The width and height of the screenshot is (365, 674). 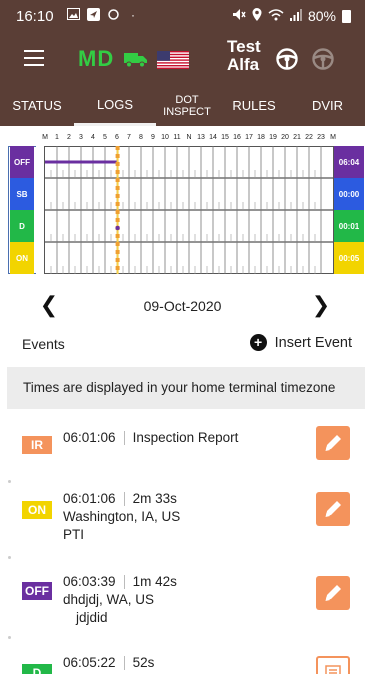 What do you see at coordinates (349, 258) in the screenshot?
I see `status-total-on: 00:05` at bounding box center [349, 258].